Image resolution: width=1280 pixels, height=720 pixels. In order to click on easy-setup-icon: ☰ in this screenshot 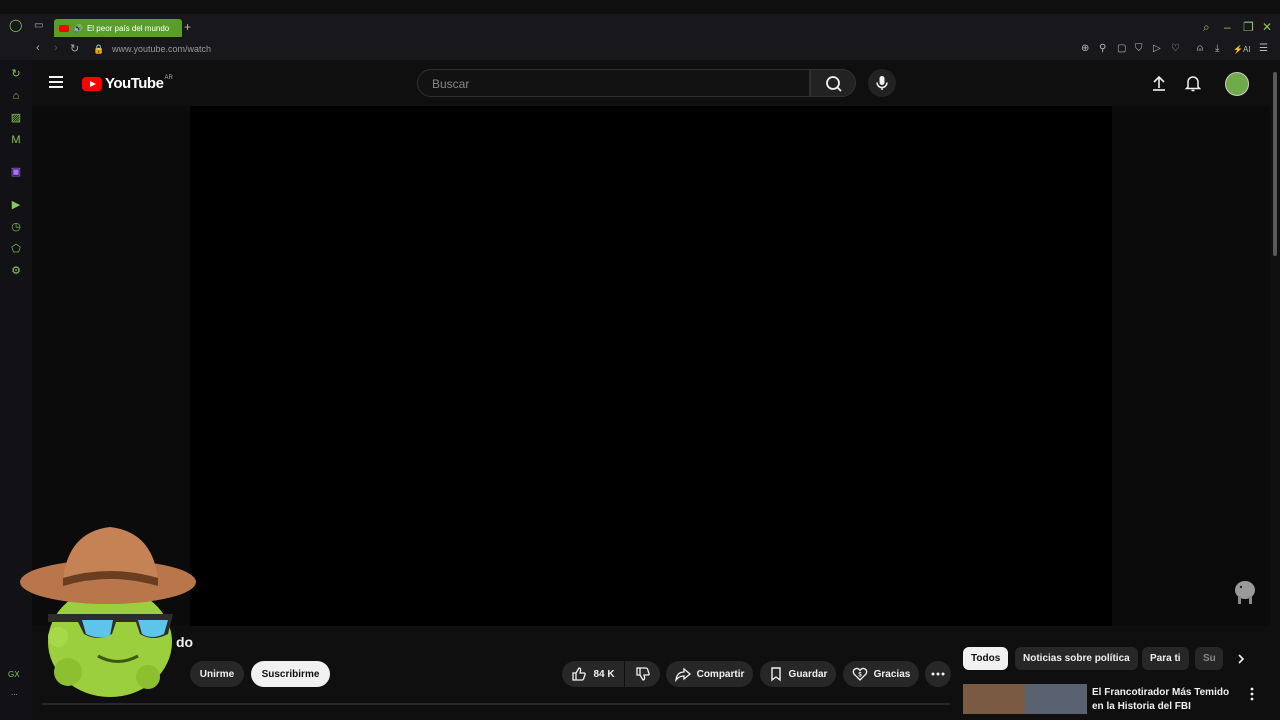, I will do `click(1263, 48)`.